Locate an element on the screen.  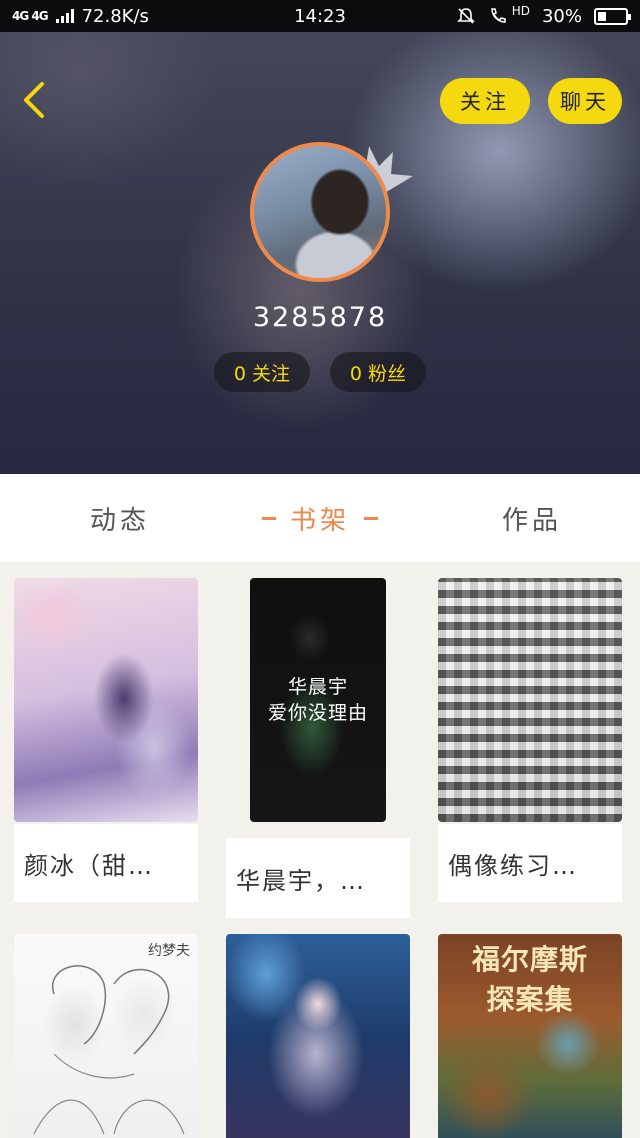
username: 3285878 is located at coordinates (320, 317).